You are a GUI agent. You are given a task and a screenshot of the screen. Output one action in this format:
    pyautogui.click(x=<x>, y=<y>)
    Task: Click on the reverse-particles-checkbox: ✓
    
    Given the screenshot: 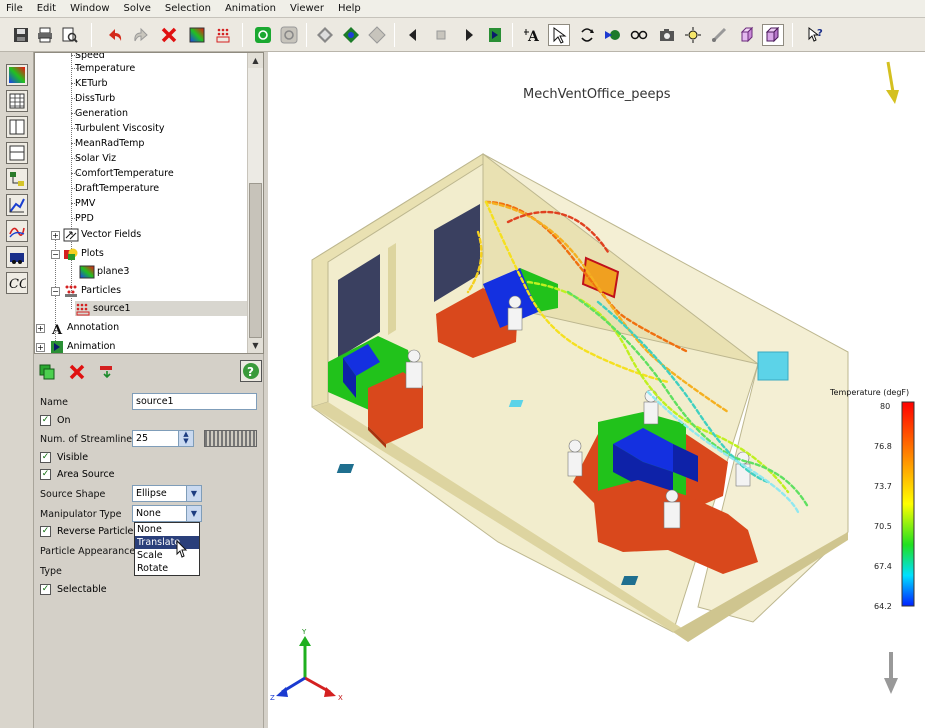 What is the action you would take?
    pyautogui.click(x=45, y=531)
    